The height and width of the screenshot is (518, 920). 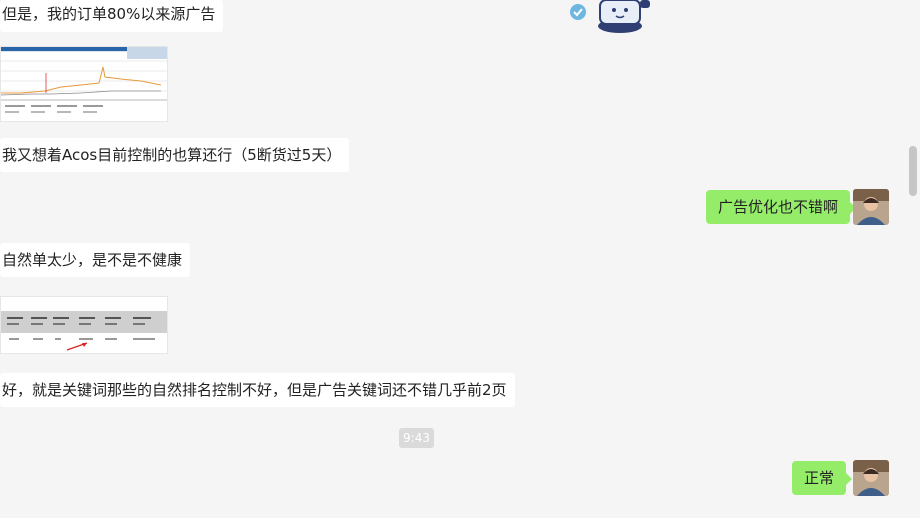 I want to click on message-bubble: 自然单太少，是不是不健康, so click(x=95, y=260).